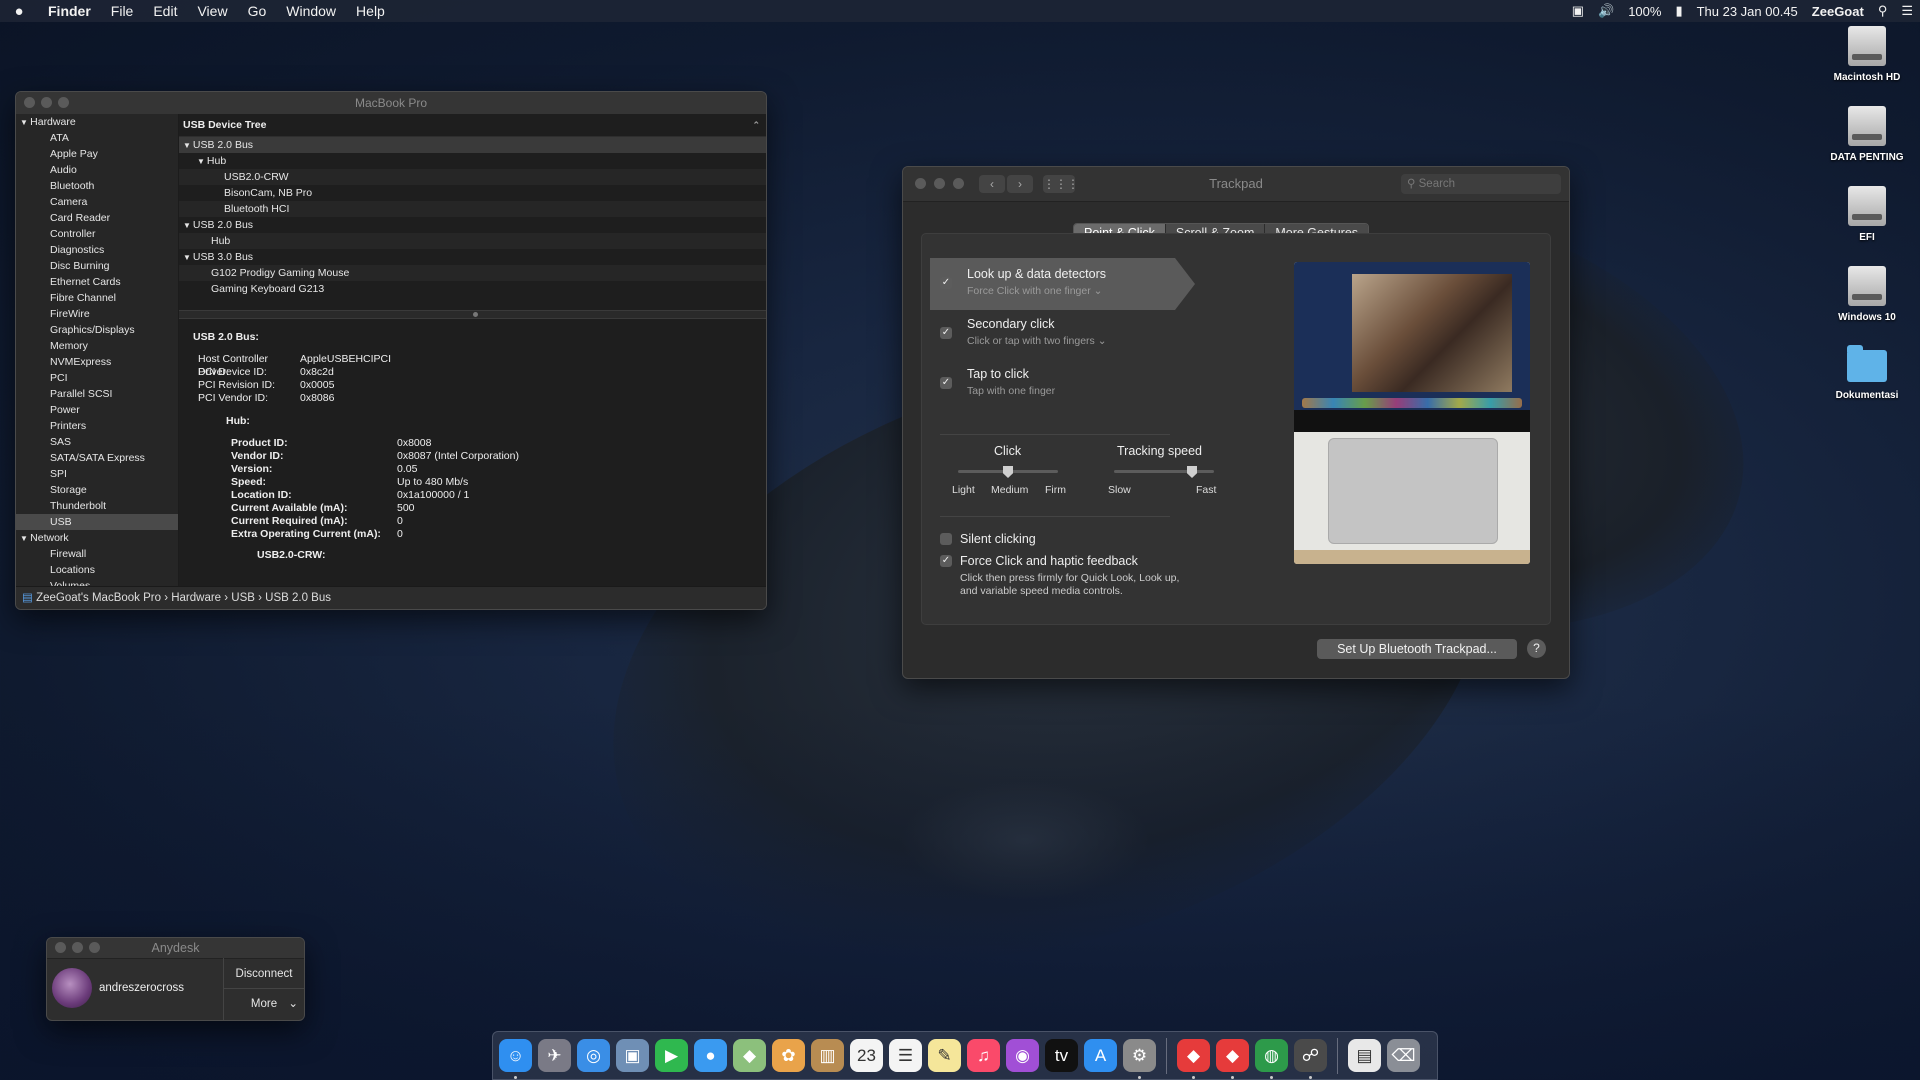 The height and width of the screenshot is (1080, 1920). What do you see at coordinates (97, 266) in the screenshot?
I see `sidebar-item: Disc Burning` at bounding box center [97, 266].